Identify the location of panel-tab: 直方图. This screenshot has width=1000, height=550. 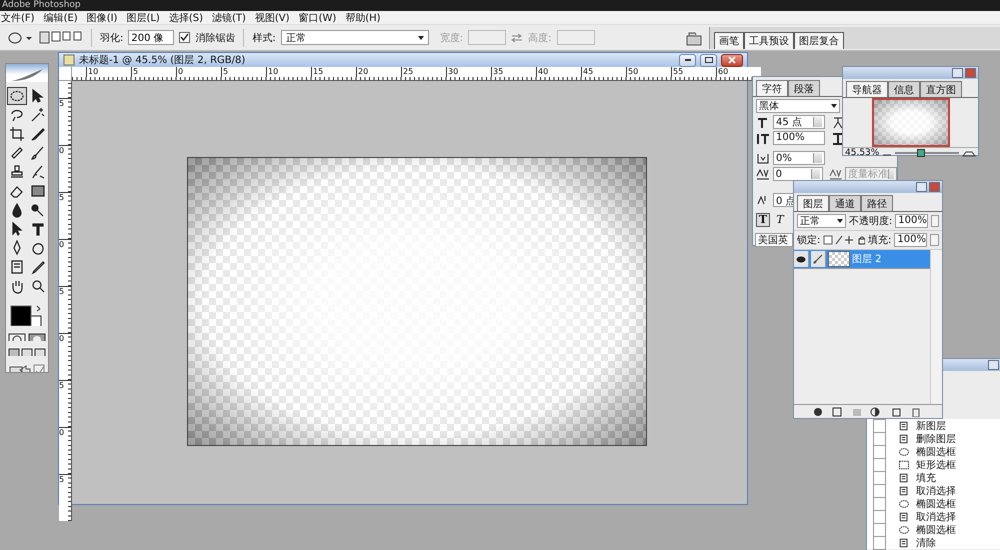
(941, 89).